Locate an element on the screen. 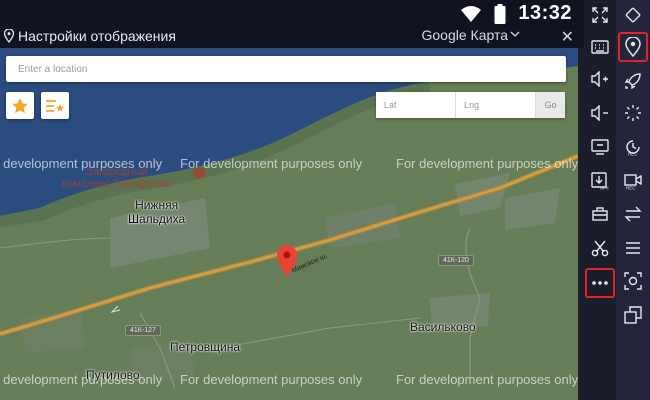 This screenshot has width=650, height=400. multi-window-icon is located at coordinates (633, 315).